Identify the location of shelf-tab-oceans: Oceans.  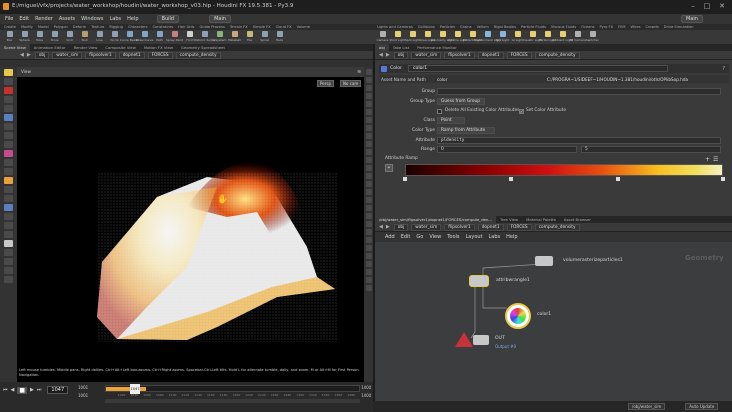
(587, 27).